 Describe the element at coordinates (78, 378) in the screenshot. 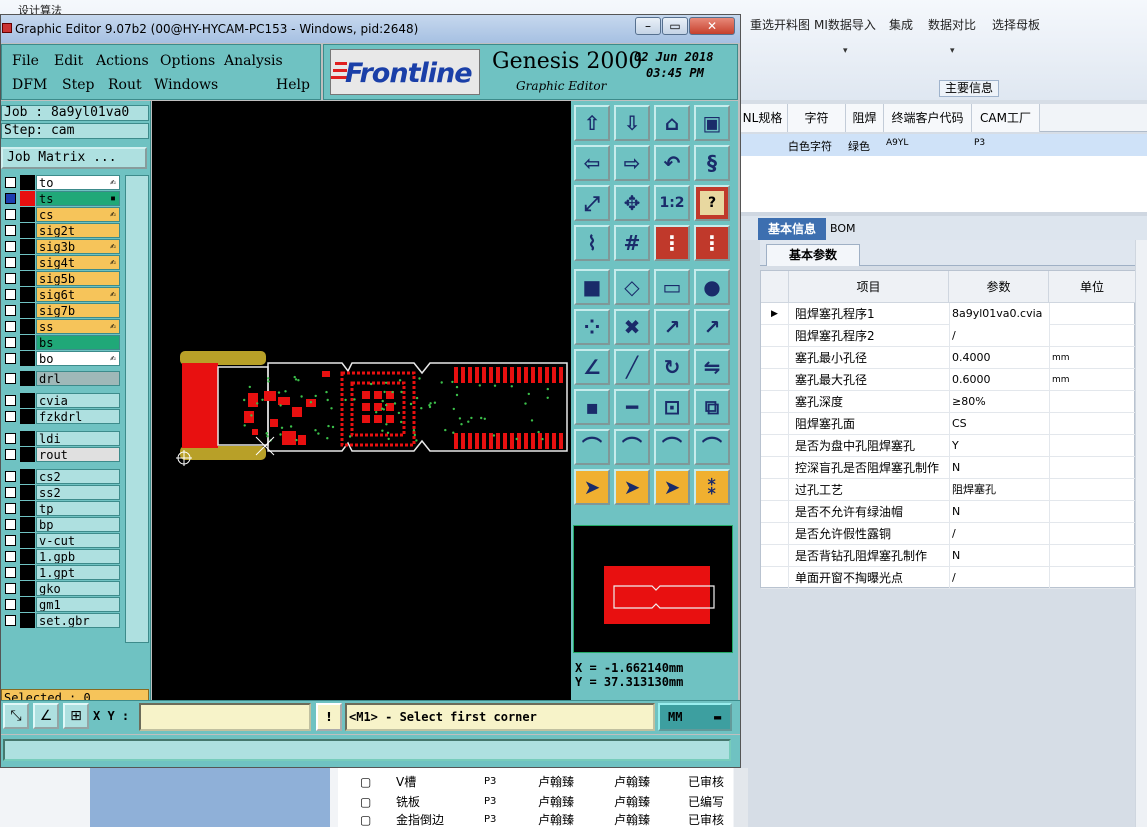

I see `layer-name: drl` at that location.